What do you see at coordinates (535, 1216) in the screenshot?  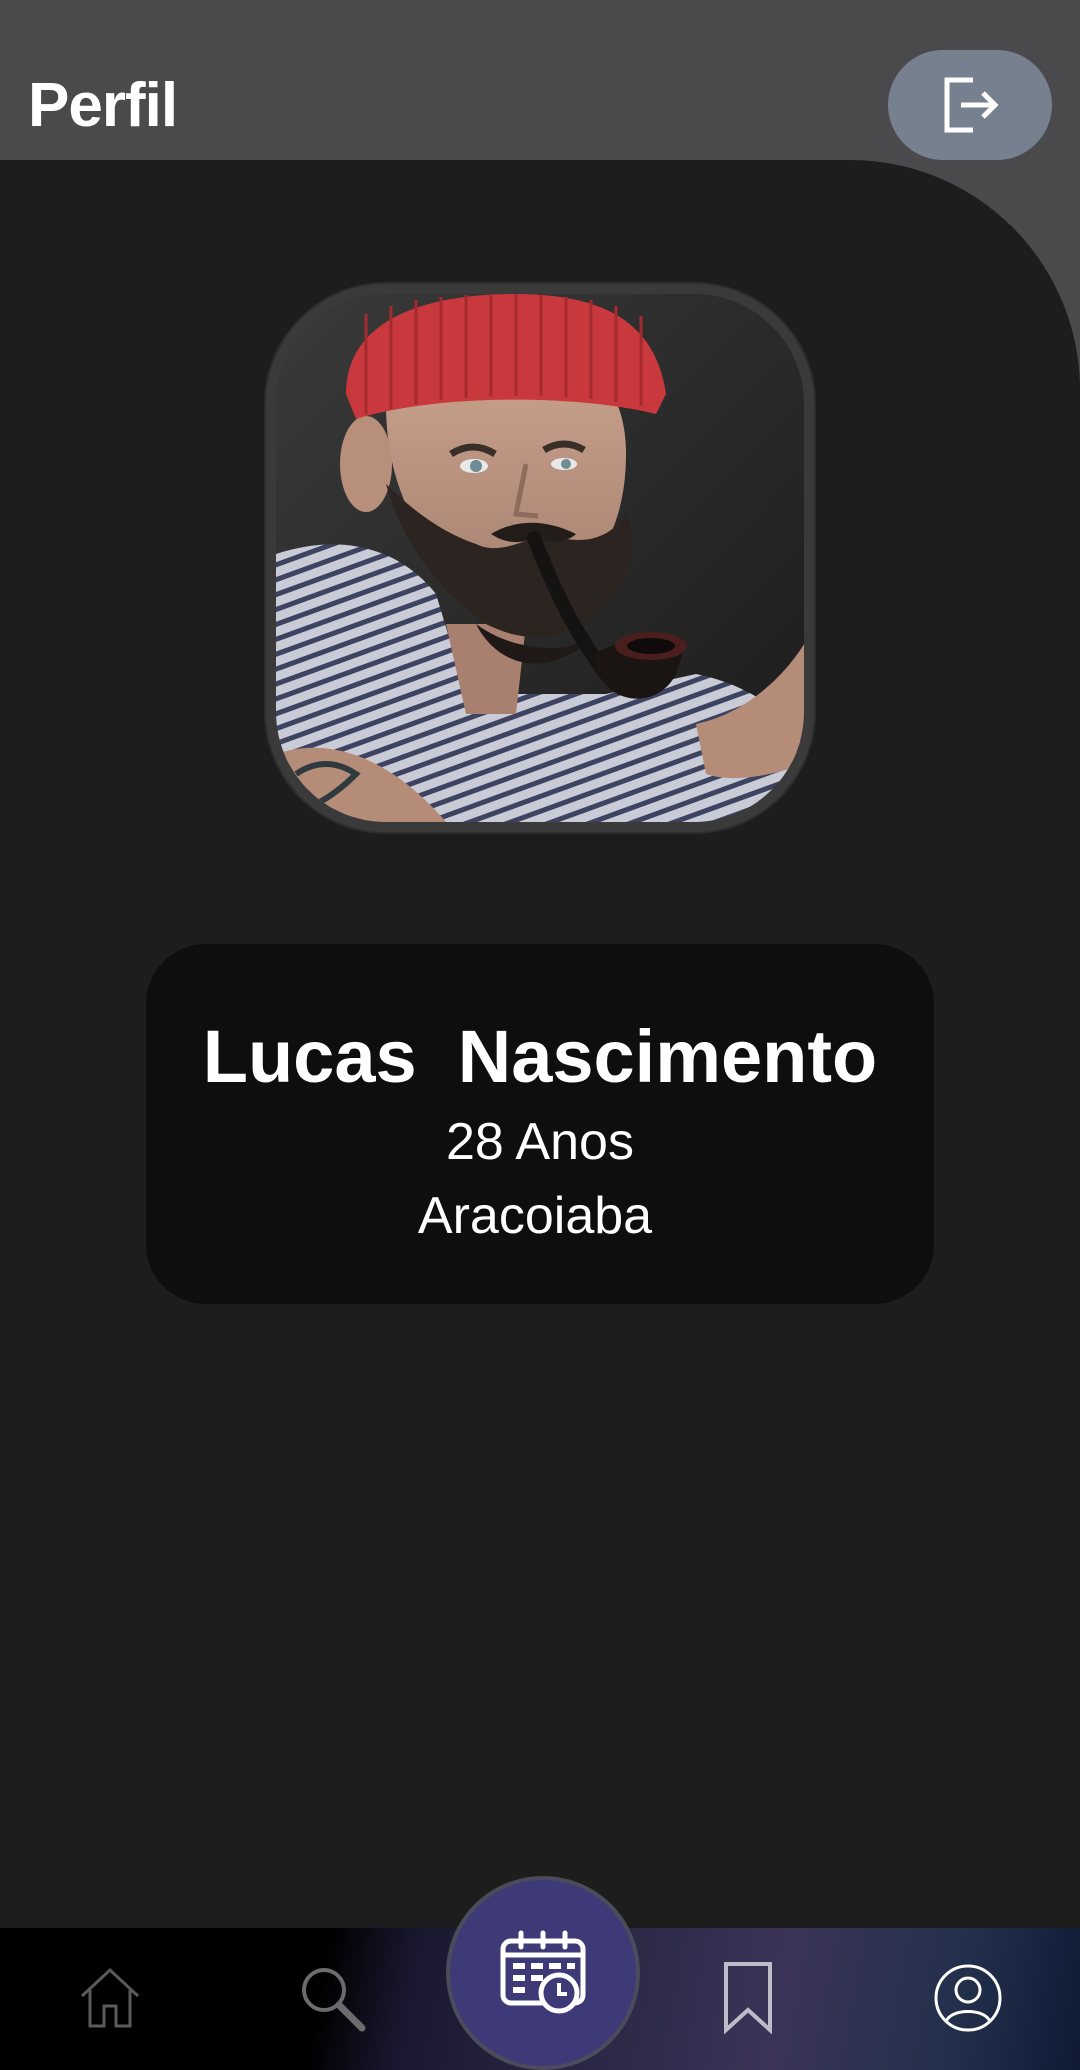 I see `user-city: Aracoiaba` at bounding box center [535, 1216].